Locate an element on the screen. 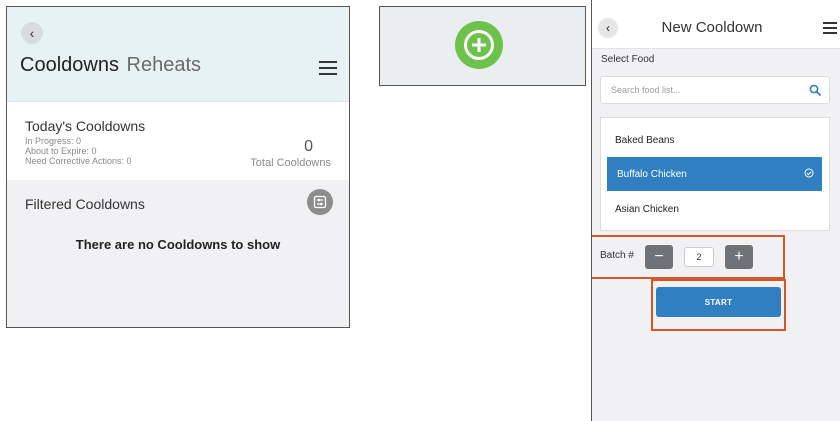  increment-button: + is located at coordinates (739, 257).